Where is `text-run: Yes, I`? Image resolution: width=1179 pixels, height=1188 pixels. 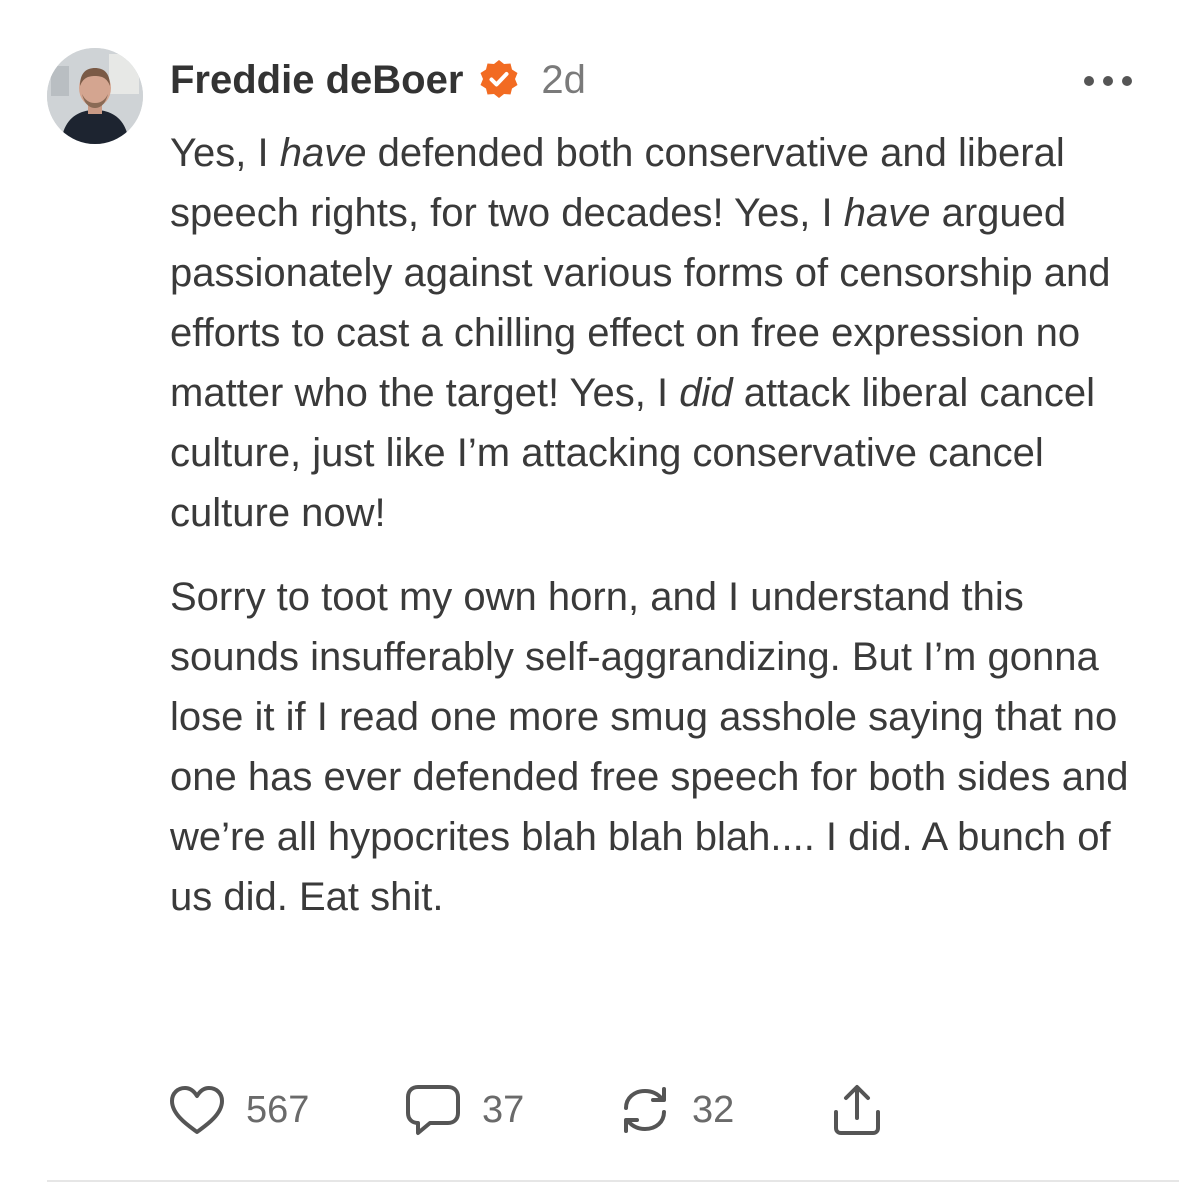 text-run: Yes, I is located at coordinates (225, 153).